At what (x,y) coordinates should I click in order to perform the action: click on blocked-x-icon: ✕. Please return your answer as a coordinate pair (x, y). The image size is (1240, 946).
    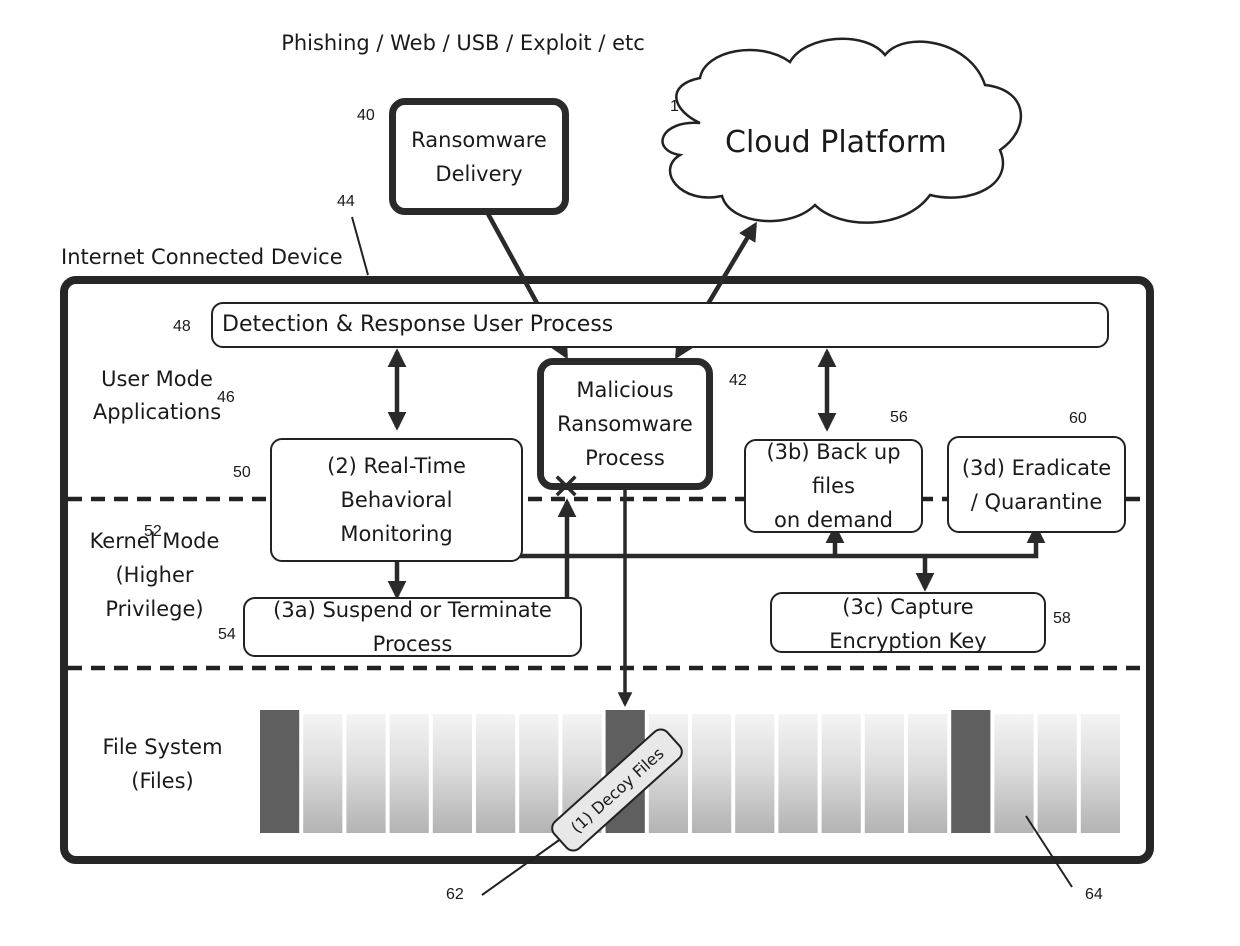
    Looking at the image, I should click on (566, 487).